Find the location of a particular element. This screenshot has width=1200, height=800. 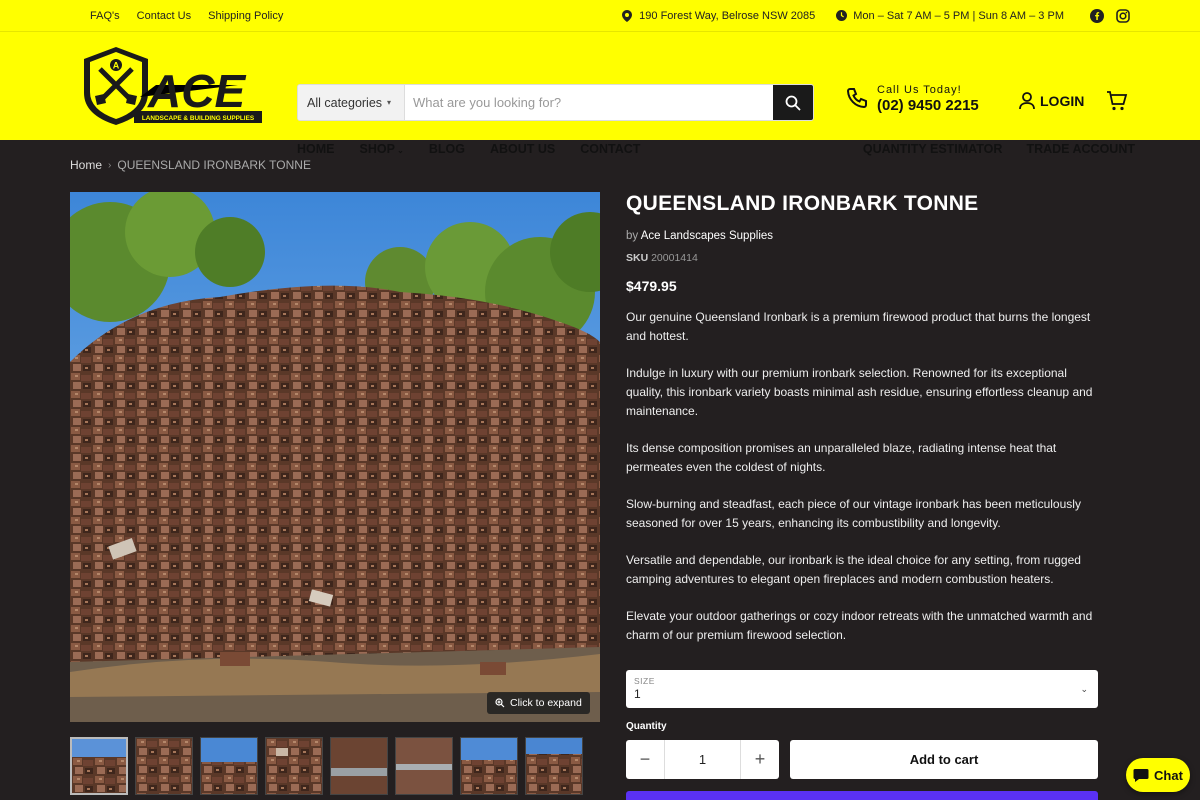

breadcrumb: Home › QUEENSLAND IRONBARK TONNE is located at coordinates (190, 165).